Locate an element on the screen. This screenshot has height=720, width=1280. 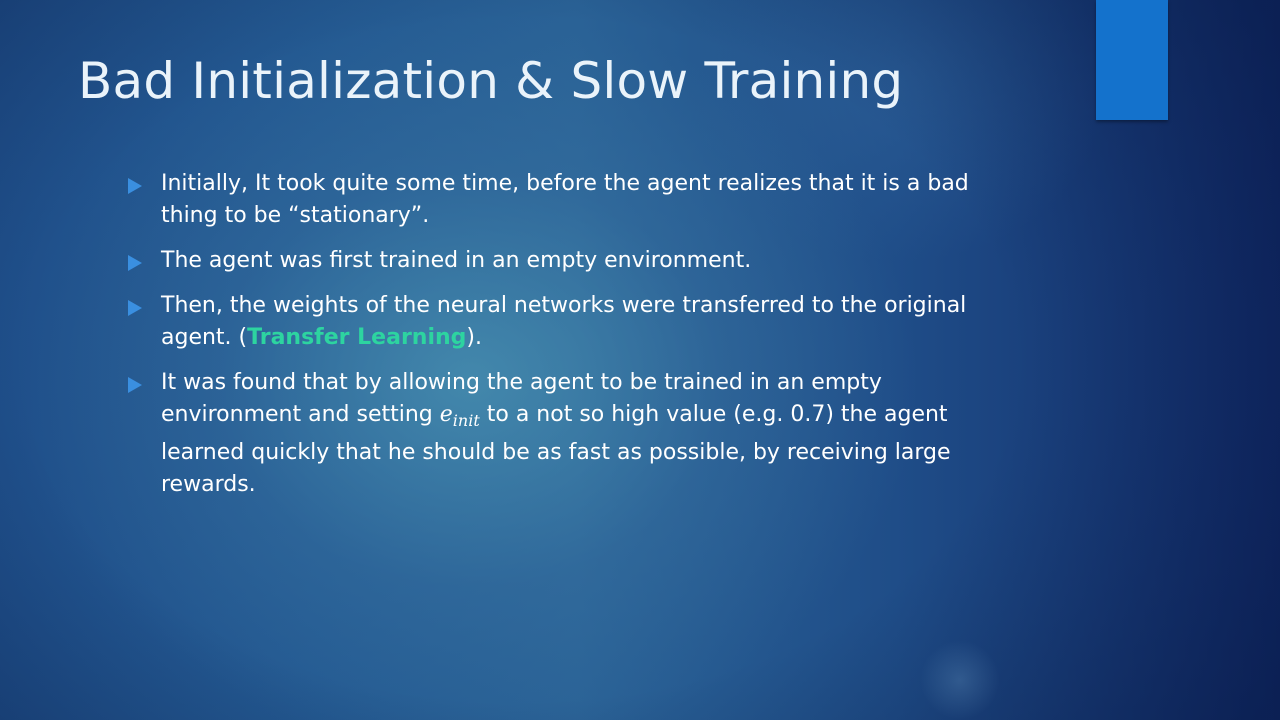
slide-title: Bad Initialization & Slow Training is located at coordinates (491, 81).